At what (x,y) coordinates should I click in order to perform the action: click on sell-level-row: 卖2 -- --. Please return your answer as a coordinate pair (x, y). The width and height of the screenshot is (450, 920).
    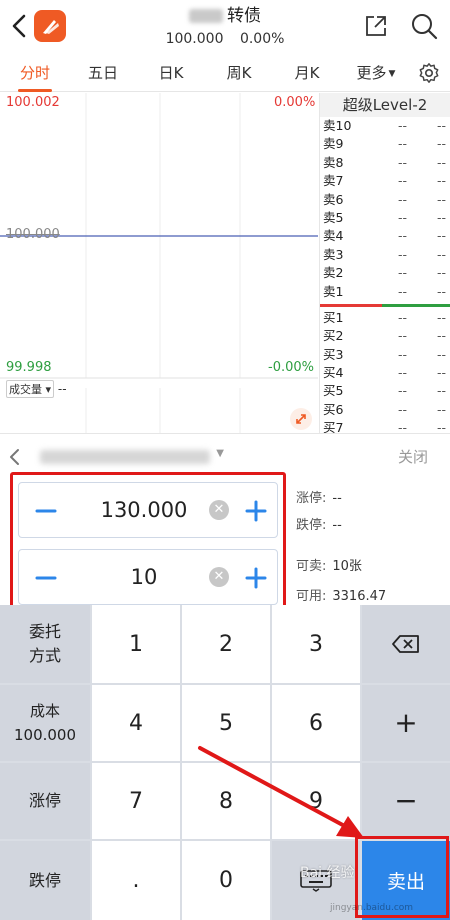
    Looking at the image, I should click on (385, 273).